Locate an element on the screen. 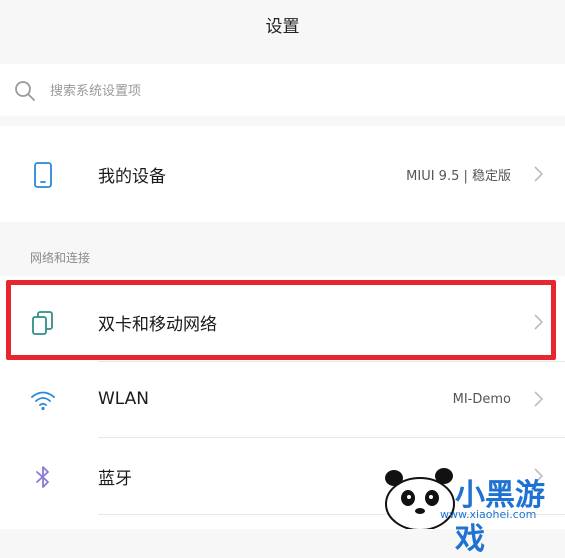 The image size is (565, 558). miui-version: MIUI 9.5 | 稳定版 is located at coordinates (458, 176).